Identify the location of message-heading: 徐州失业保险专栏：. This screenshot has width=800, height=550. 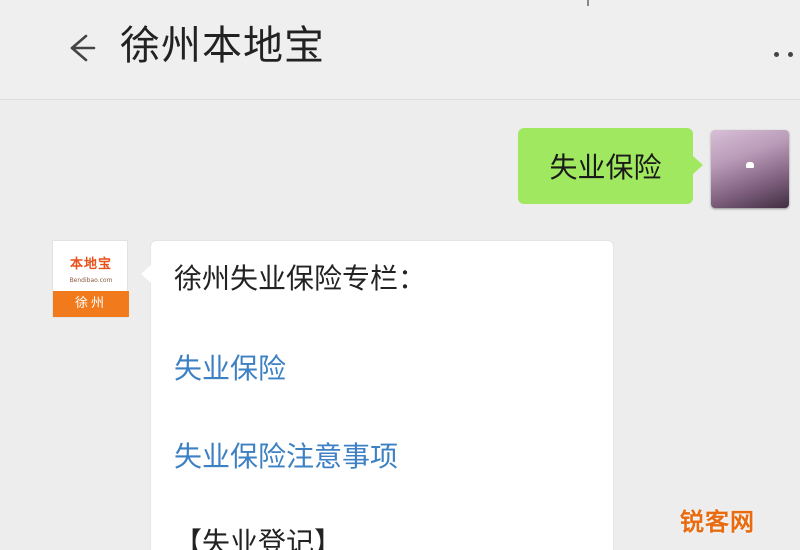
(300, 278).